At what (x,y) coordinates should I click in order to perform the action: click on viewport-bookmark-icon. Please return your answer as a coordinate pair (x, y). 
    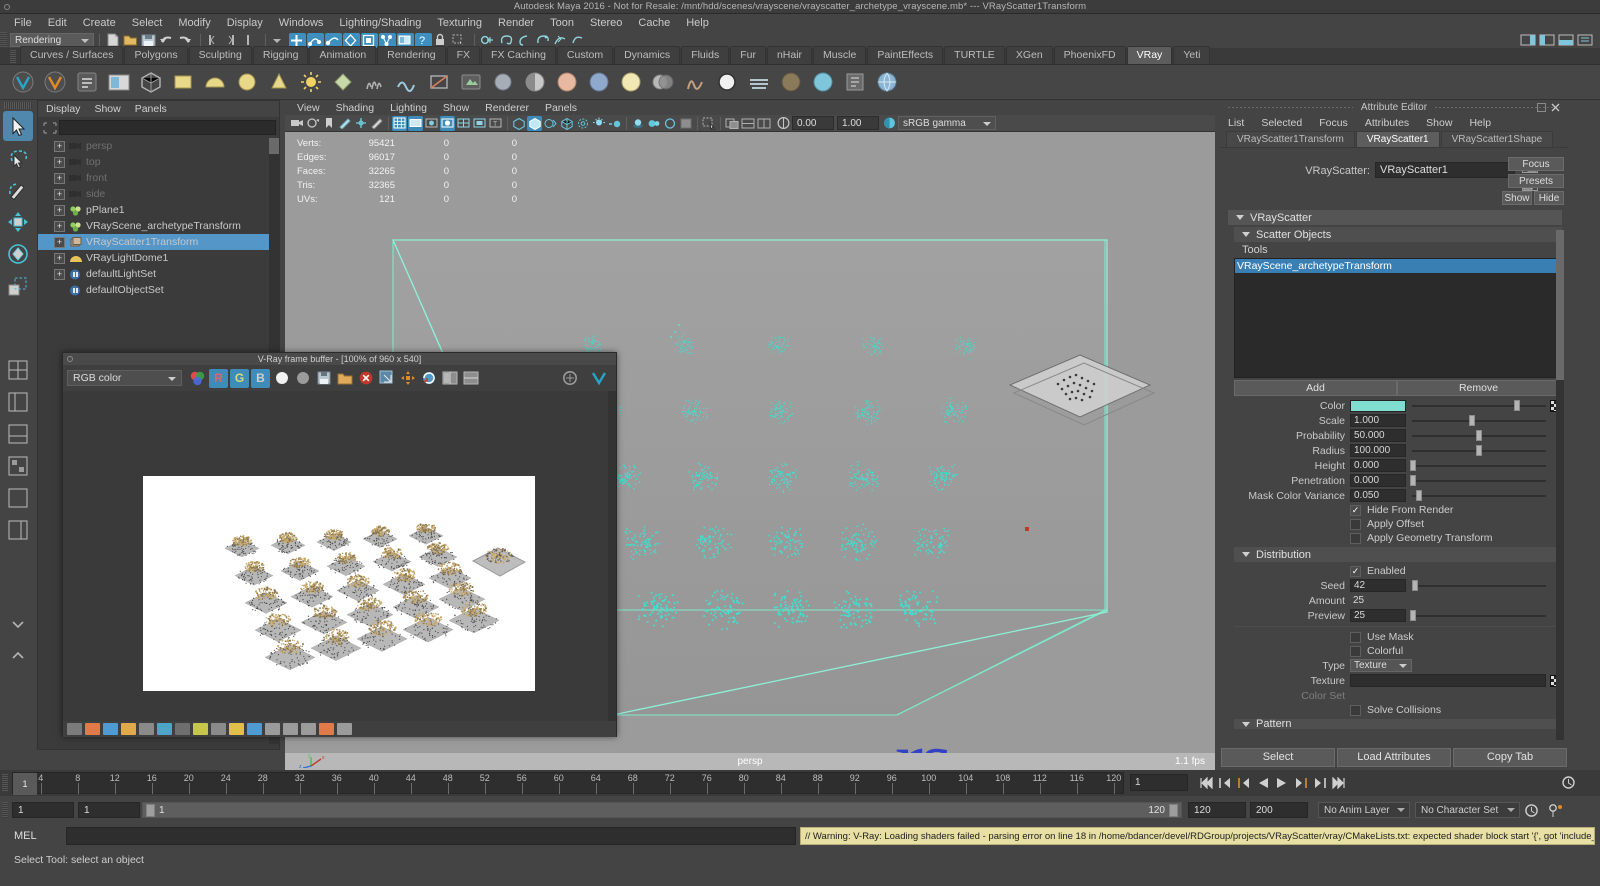
    Looking at the image, I should click on (328, 123).